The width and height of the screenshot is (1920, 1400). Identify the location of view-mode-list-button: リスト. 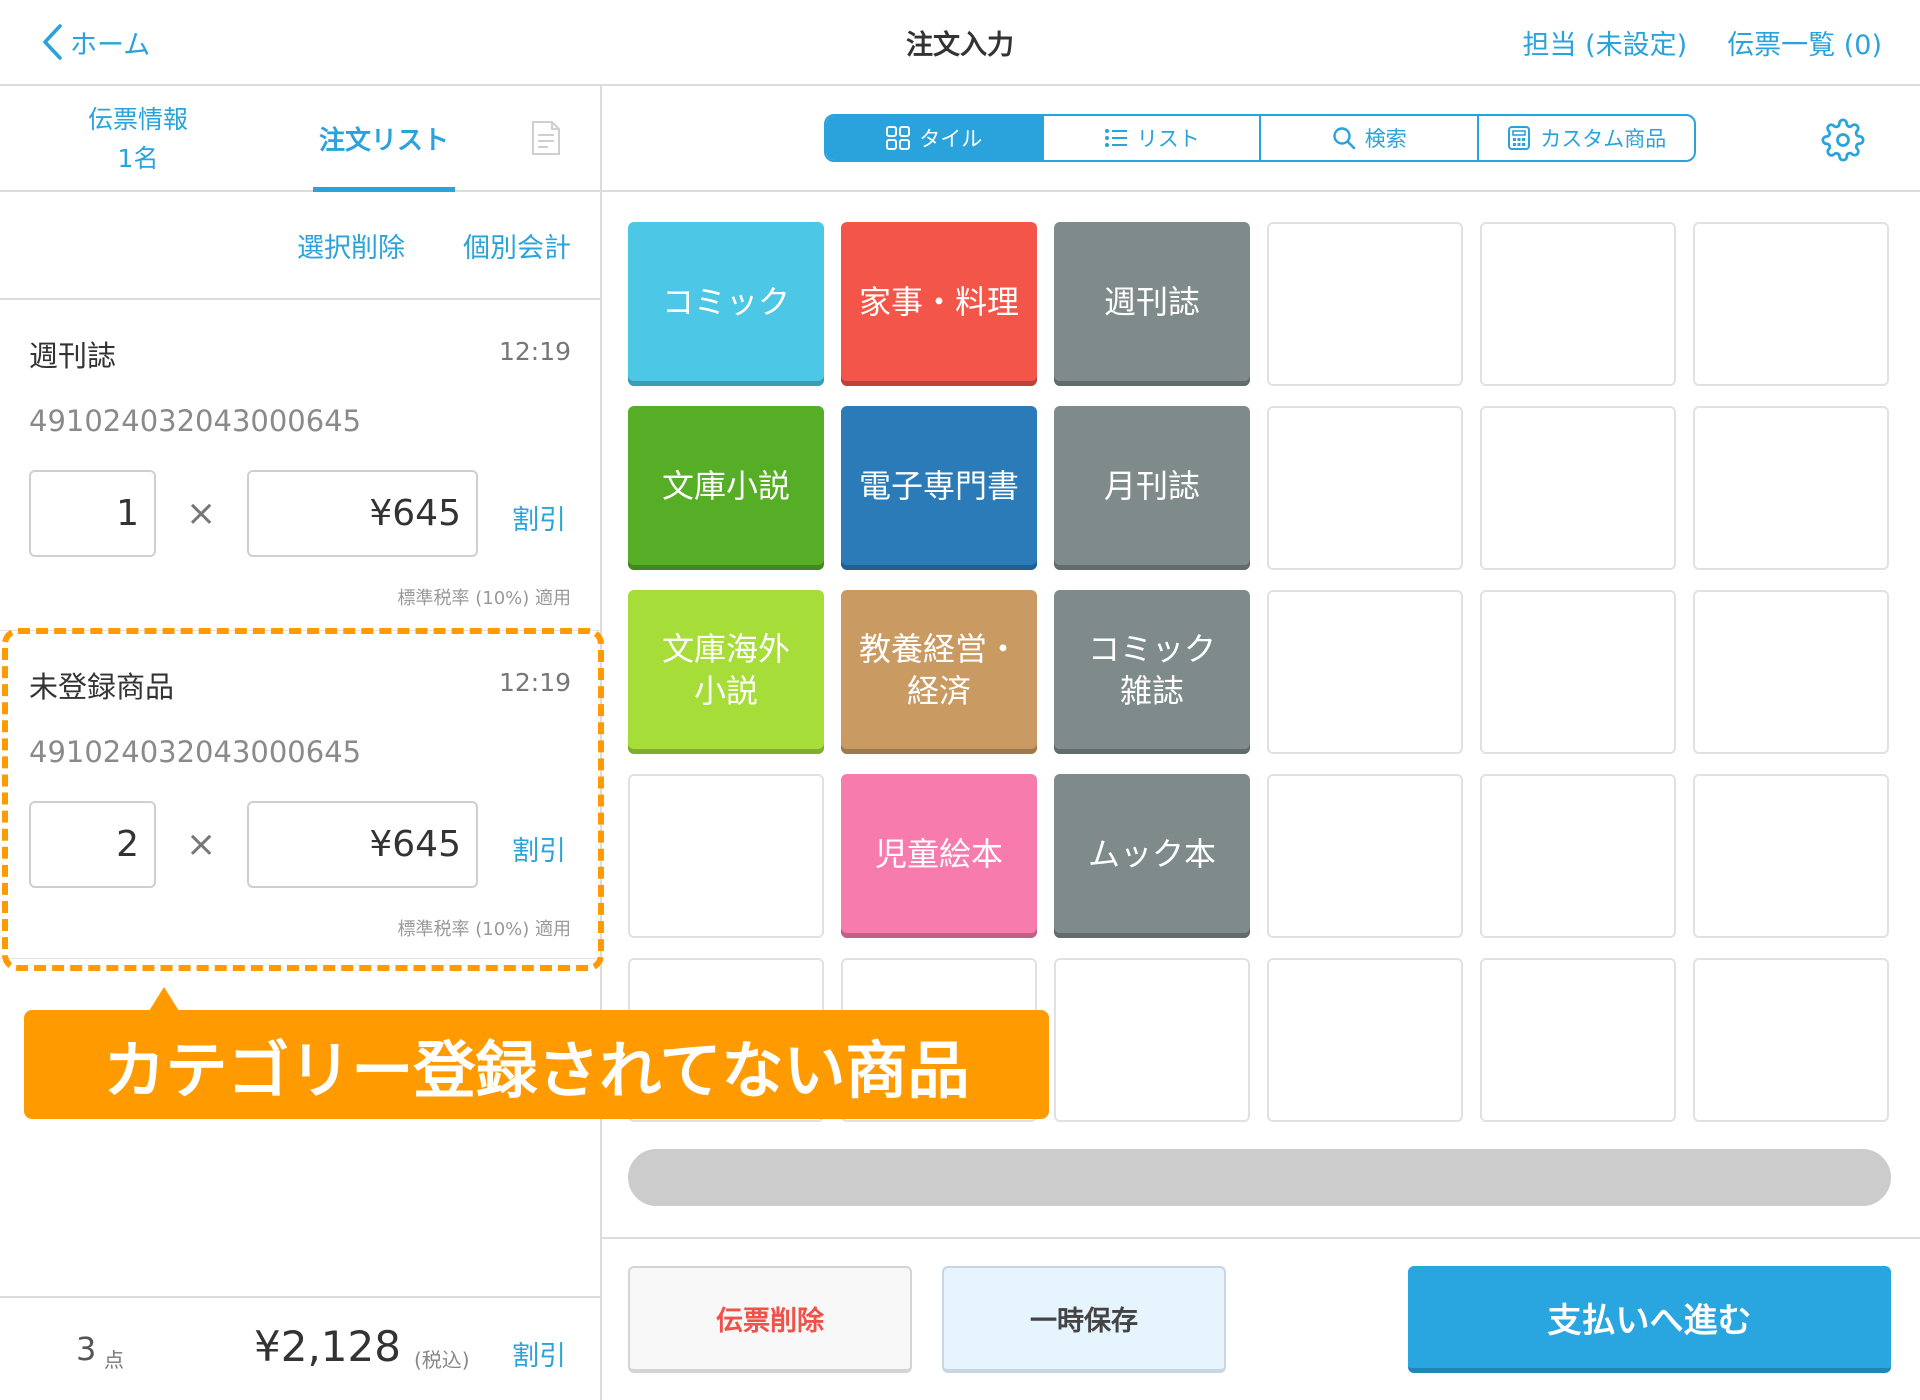
(1150, 138).